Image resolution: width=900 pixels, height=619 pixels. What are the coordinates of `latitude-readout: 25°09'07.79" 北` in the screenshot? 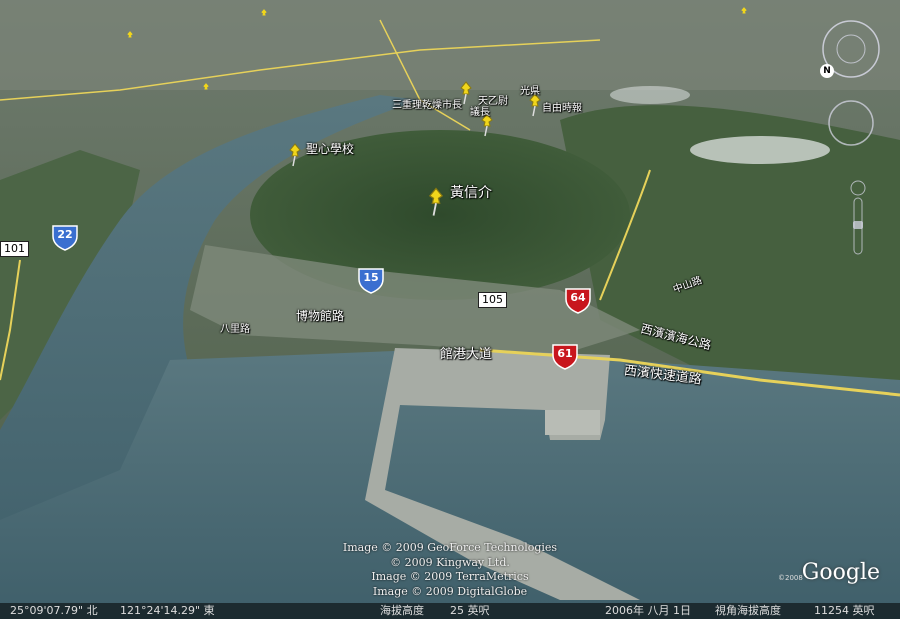 It's located at (54, 610).